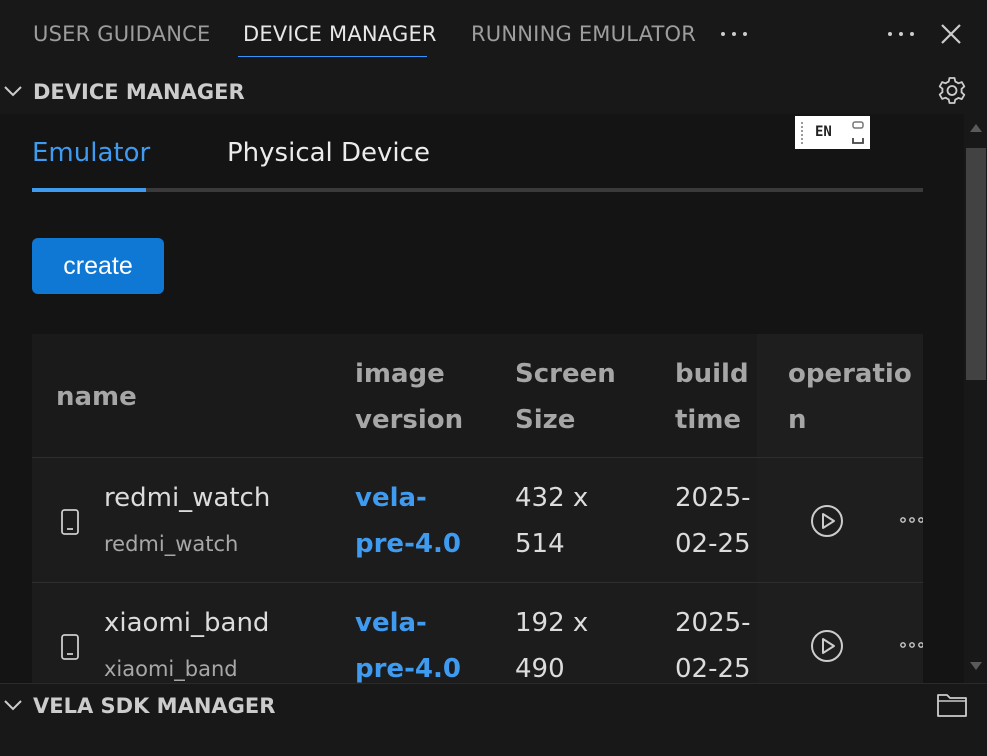 This screenshot has width=987, height=756. What do you see at coordinates (98, 266) in the screenshot?
I see `create-button: create` at bounding box center [98, 266].